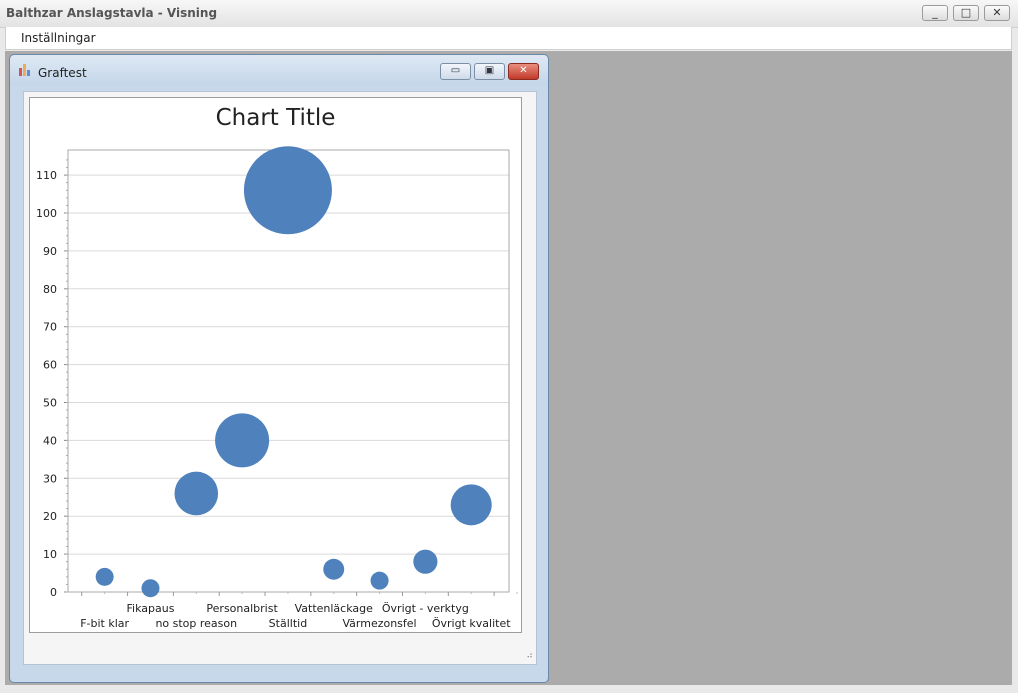 The height and width of the screenshot is (693, 1018). Describe the element at coordinates (50, 251) in the screenshot. I see `y-tick-label: 90` at that location.